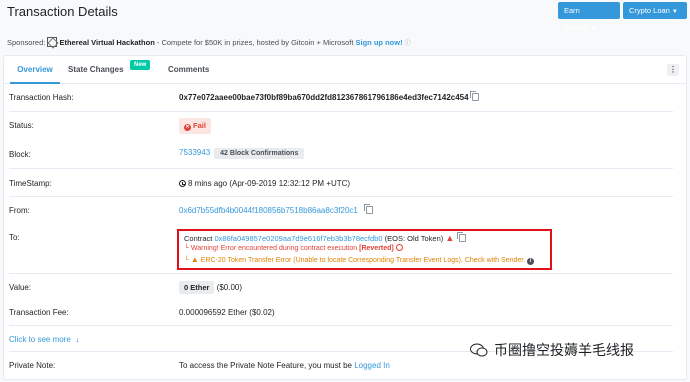 The image size is (690, 382). What do you see at coordinates (372, 365) in the screenshot?
I see `logged-in-link: Logged In` at bounding box center [372, 365].